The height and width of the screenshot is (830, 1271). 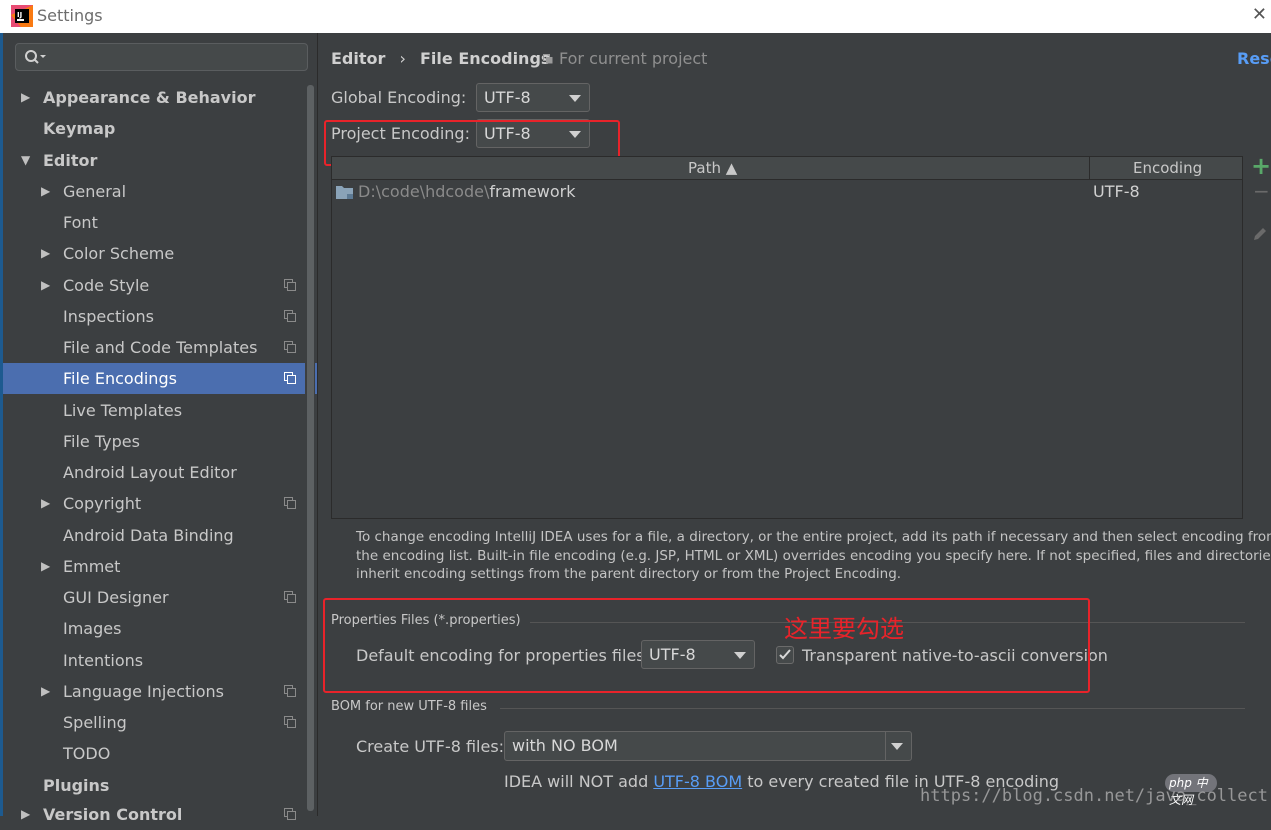 I want to click on sidebar-item-label: Inspections, so click(x=108, y=316).